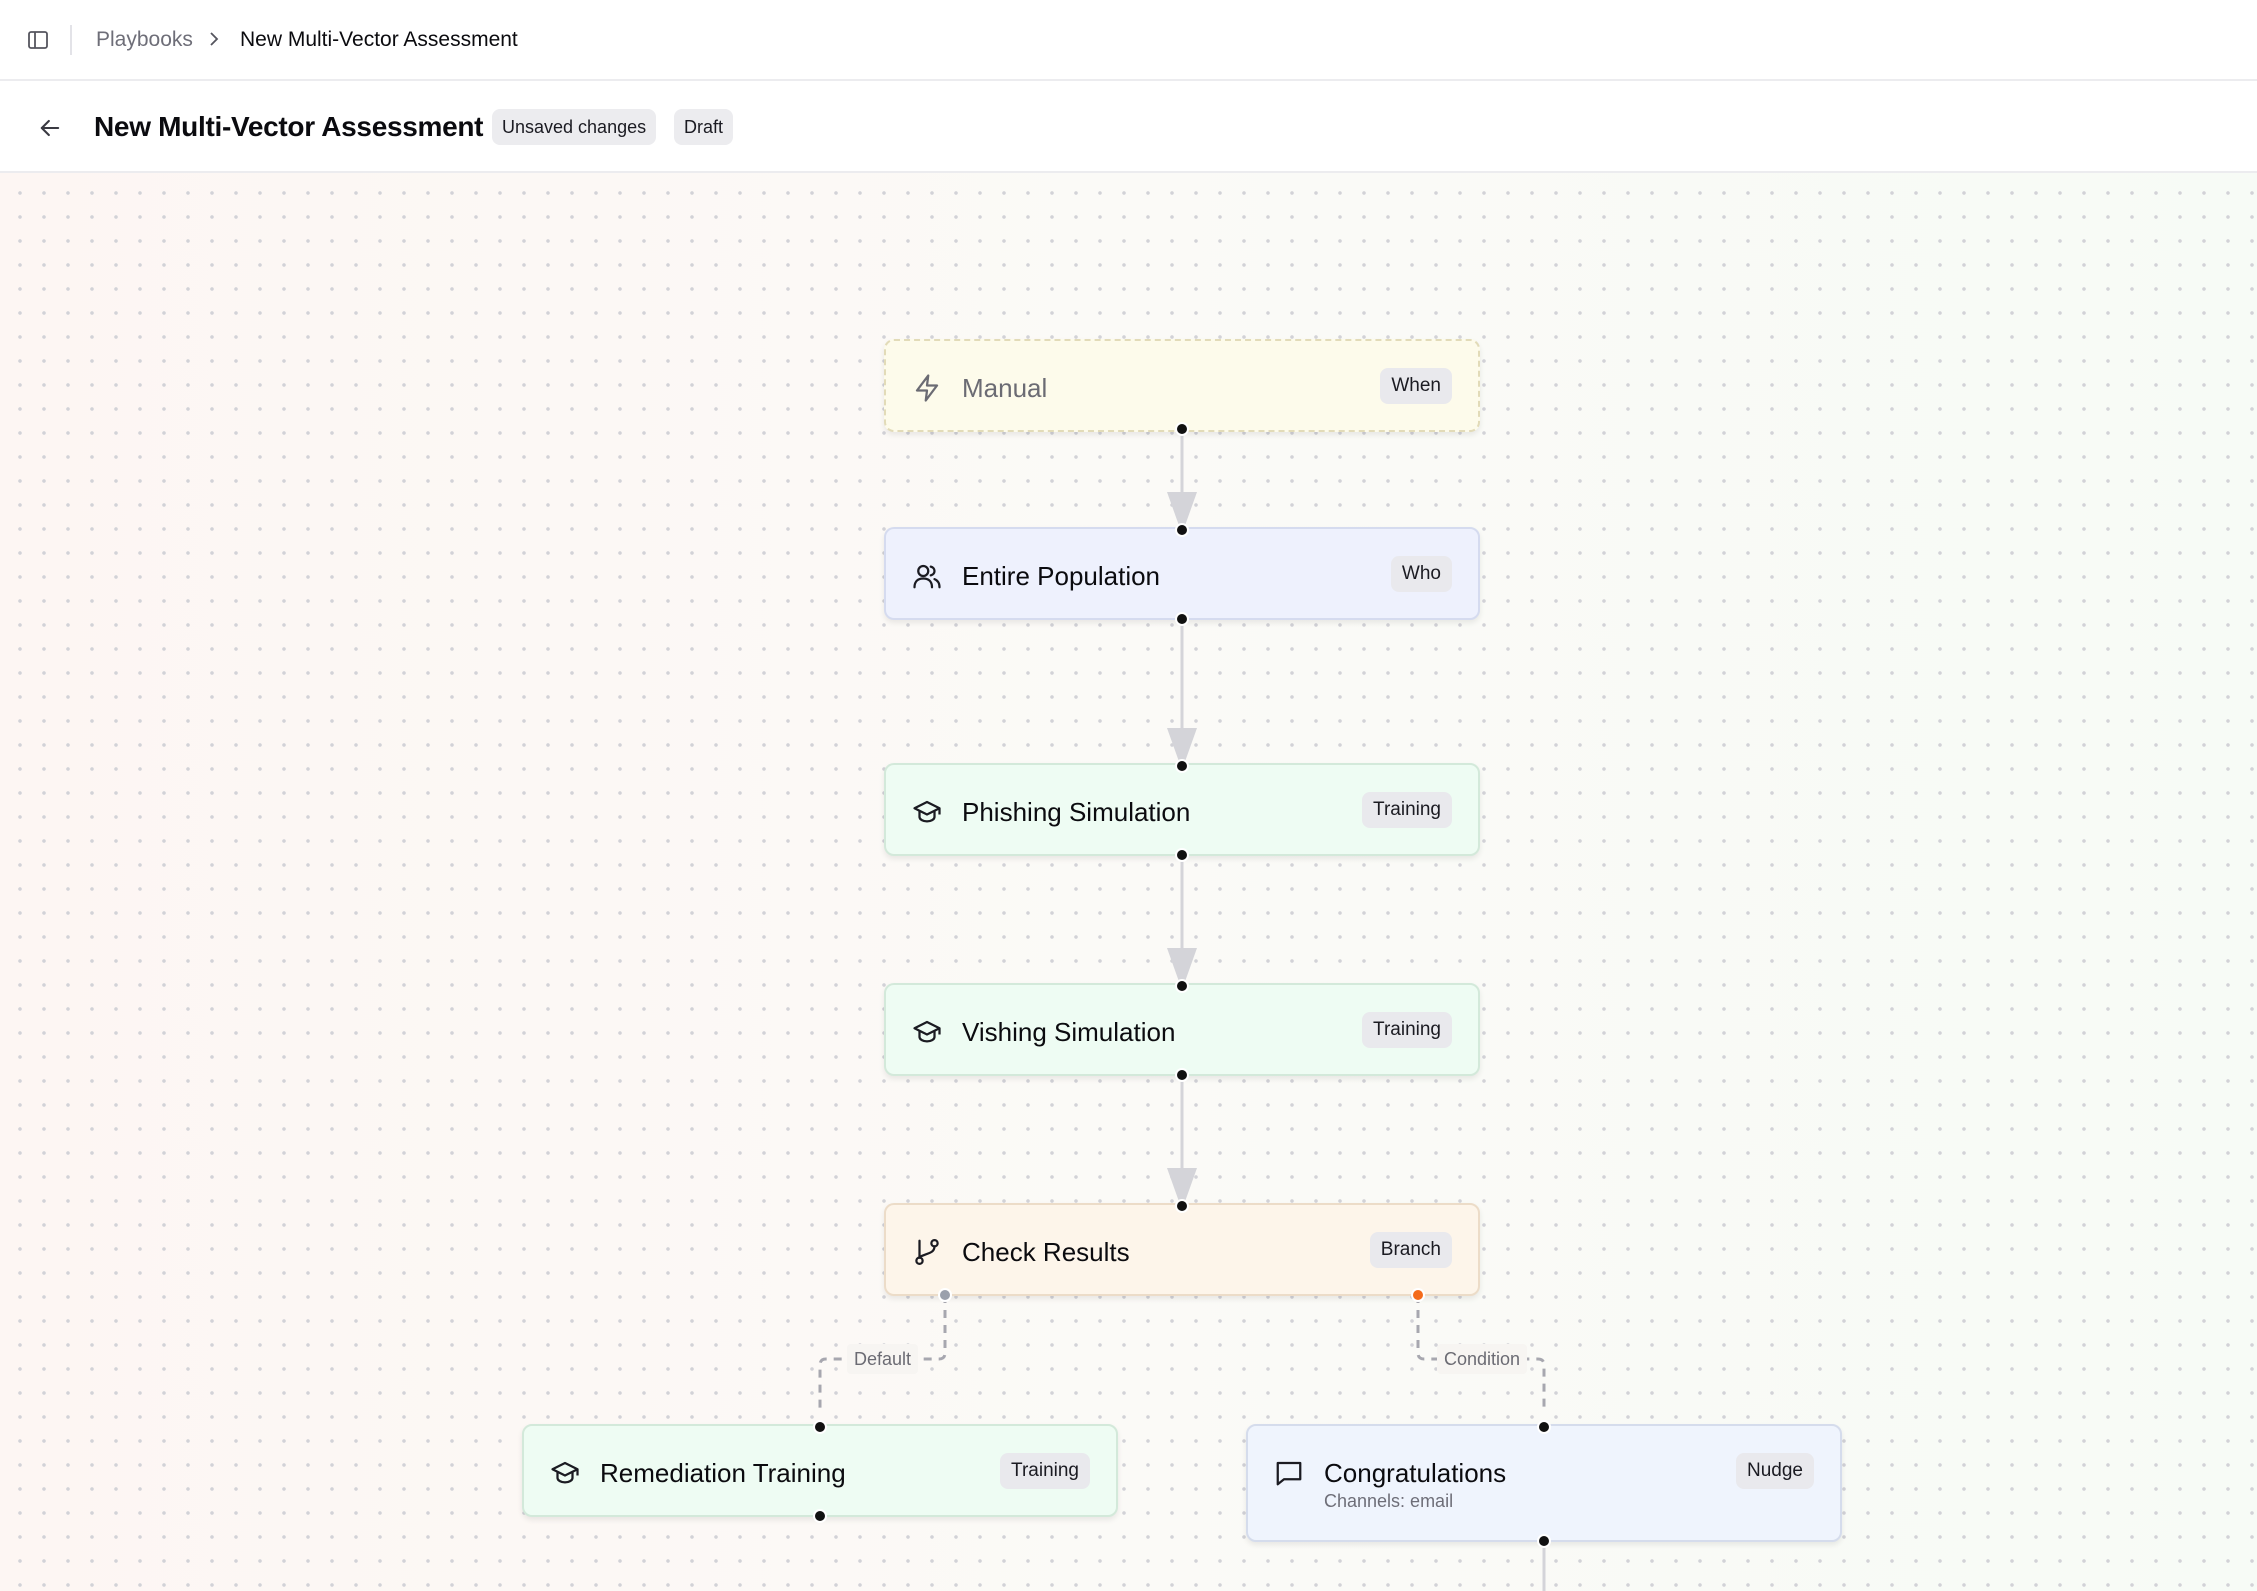  Describe the element at coordinates (1182, 855) in the screenshot. I see `handle-phishing-out` at that location.